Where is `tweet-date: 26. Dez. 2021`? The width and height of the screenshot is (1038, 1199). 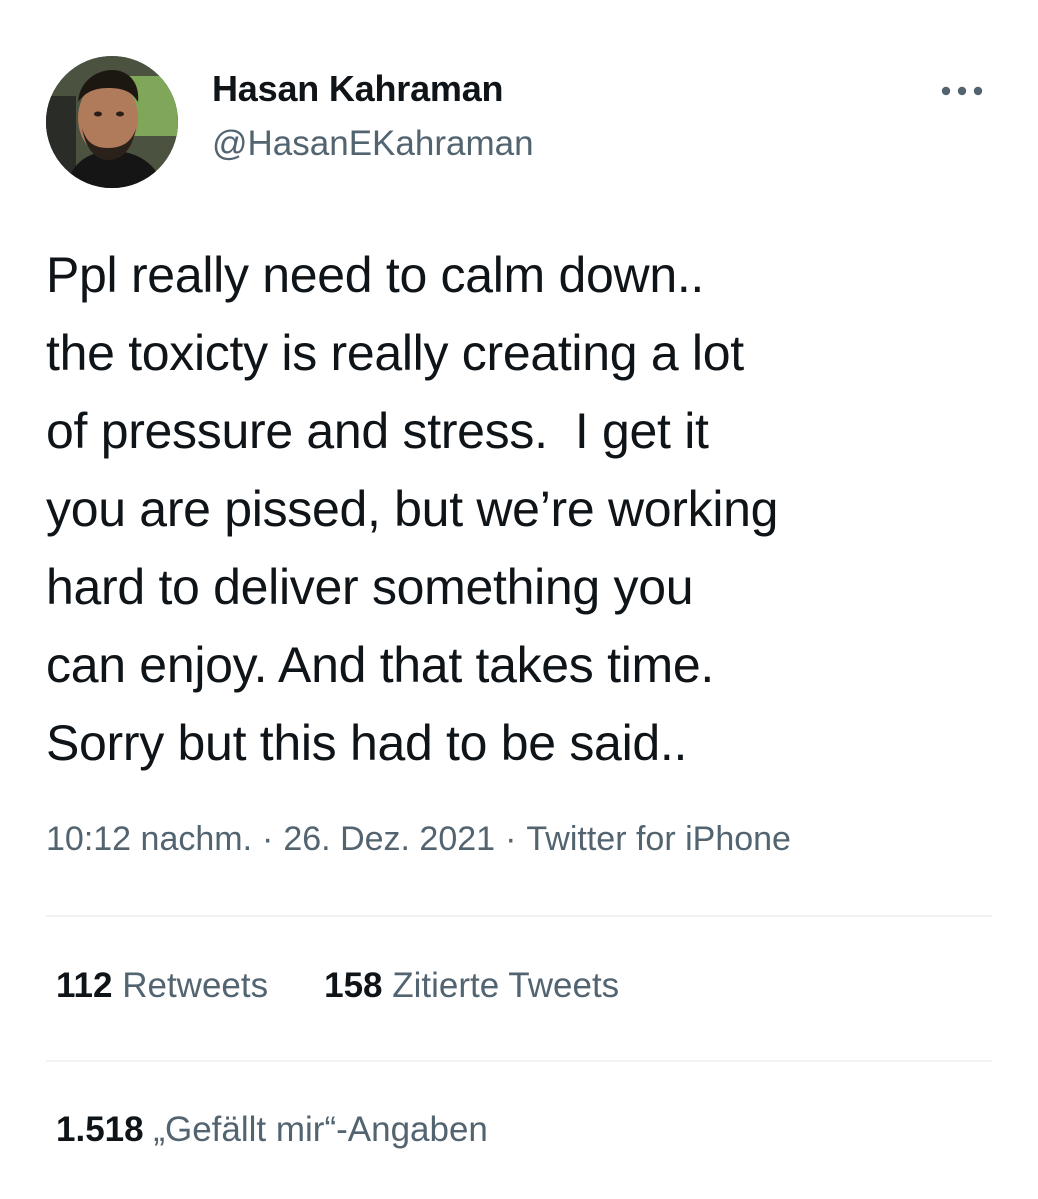 tweet-date: 26. Dez. 2021 is located at coordinates (389, 839).